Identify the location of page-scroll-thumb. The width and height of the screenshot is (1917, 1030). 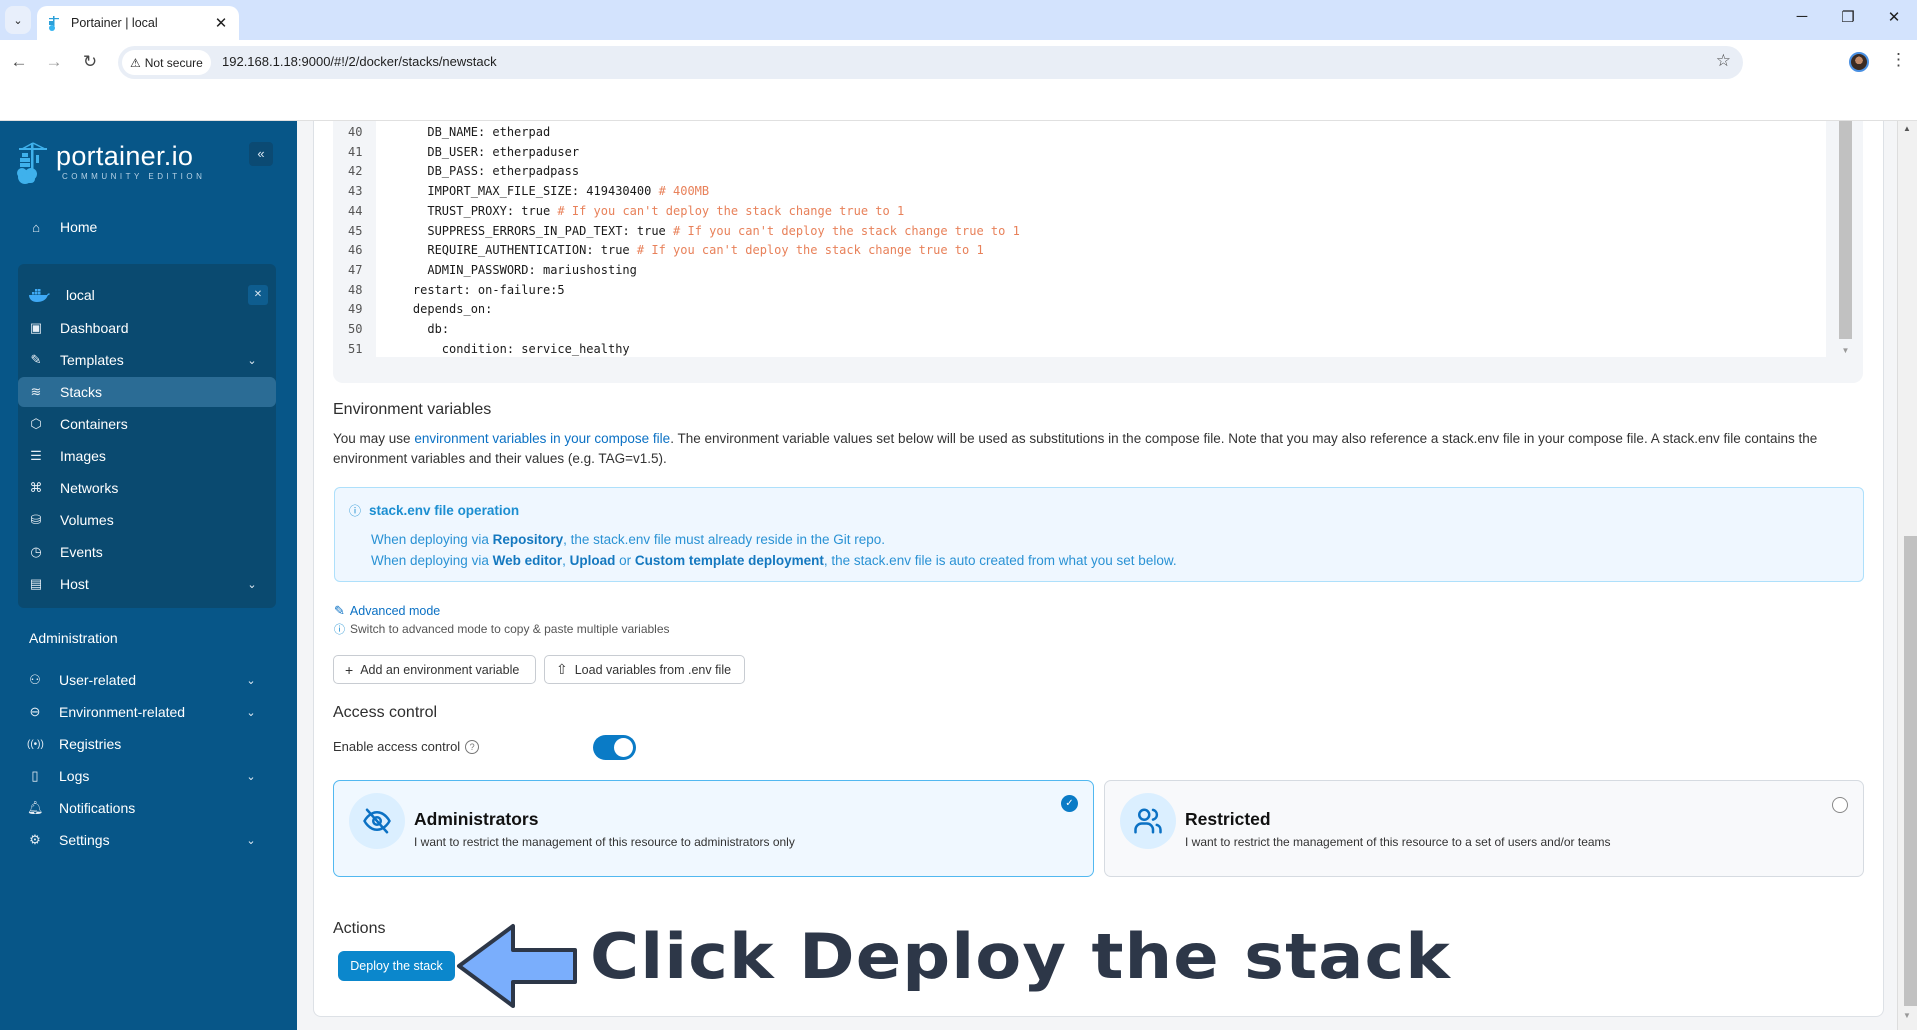
(1910, 771).